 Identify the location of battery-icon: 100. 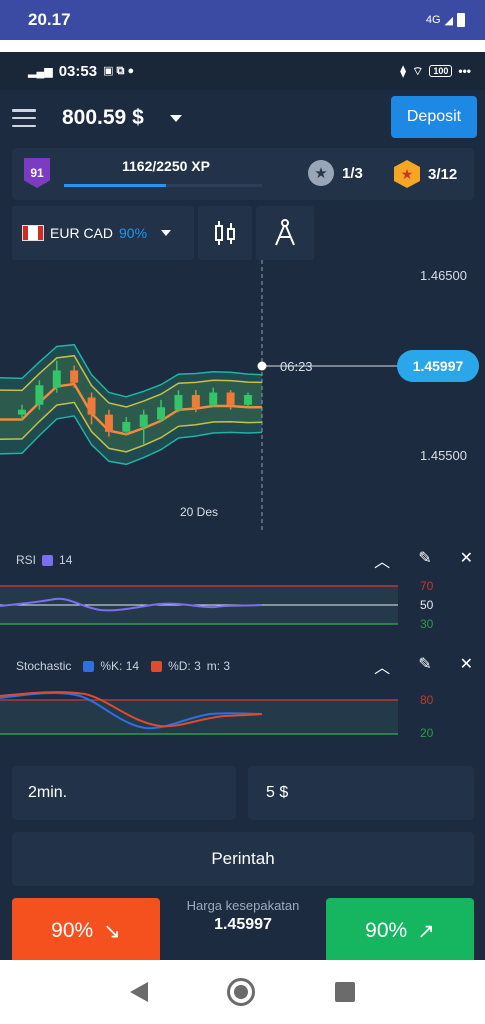
(441, 71).